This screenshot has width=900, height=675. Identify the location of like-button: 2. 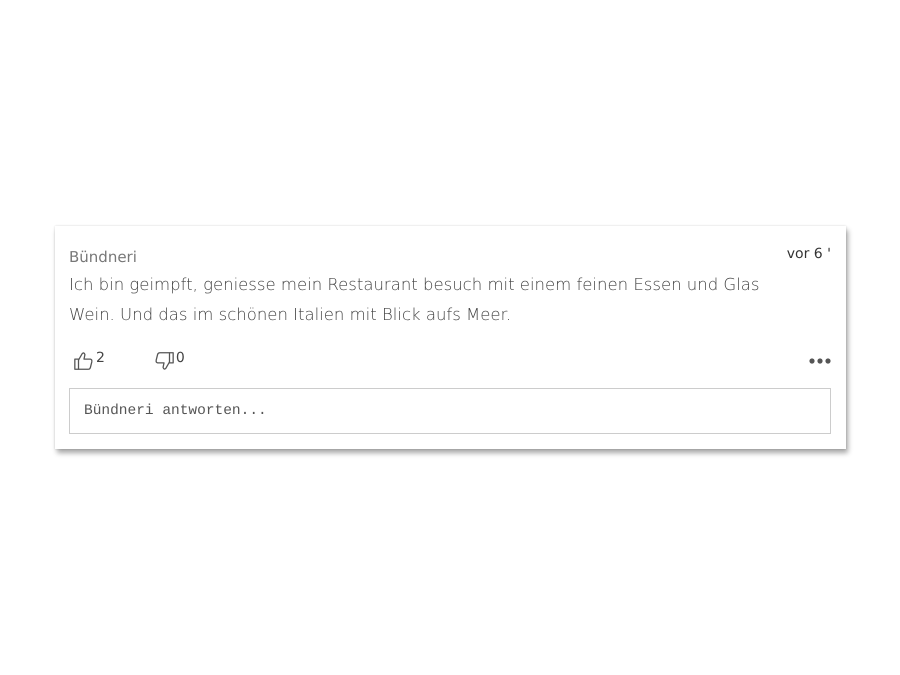
(89, 361).